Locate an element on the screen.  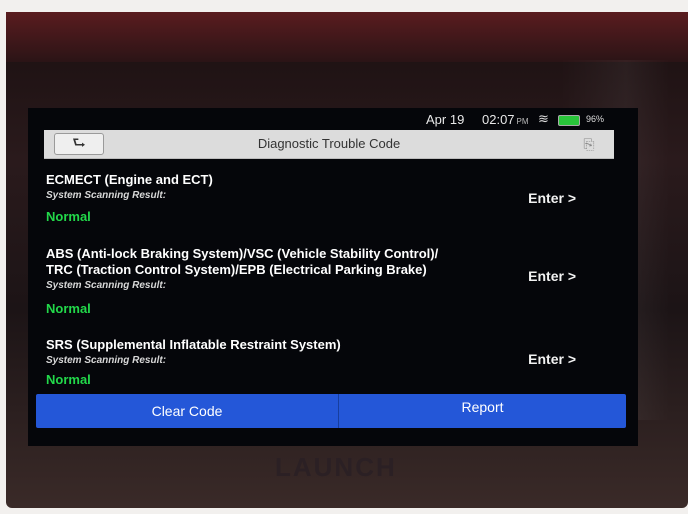
status-time: 02:07 PM is located at coordinates (505, 119).